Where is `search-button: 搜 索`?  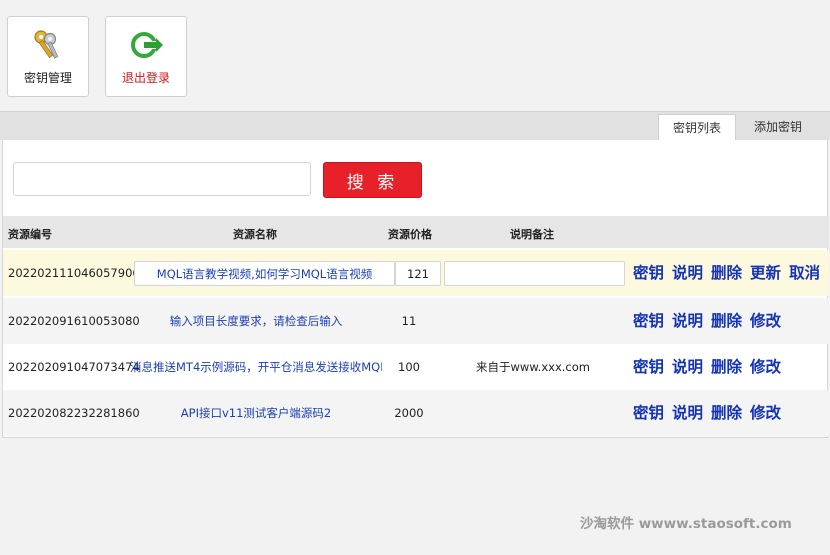 search-button: 搜 索 is located at coordinates (372, 180).